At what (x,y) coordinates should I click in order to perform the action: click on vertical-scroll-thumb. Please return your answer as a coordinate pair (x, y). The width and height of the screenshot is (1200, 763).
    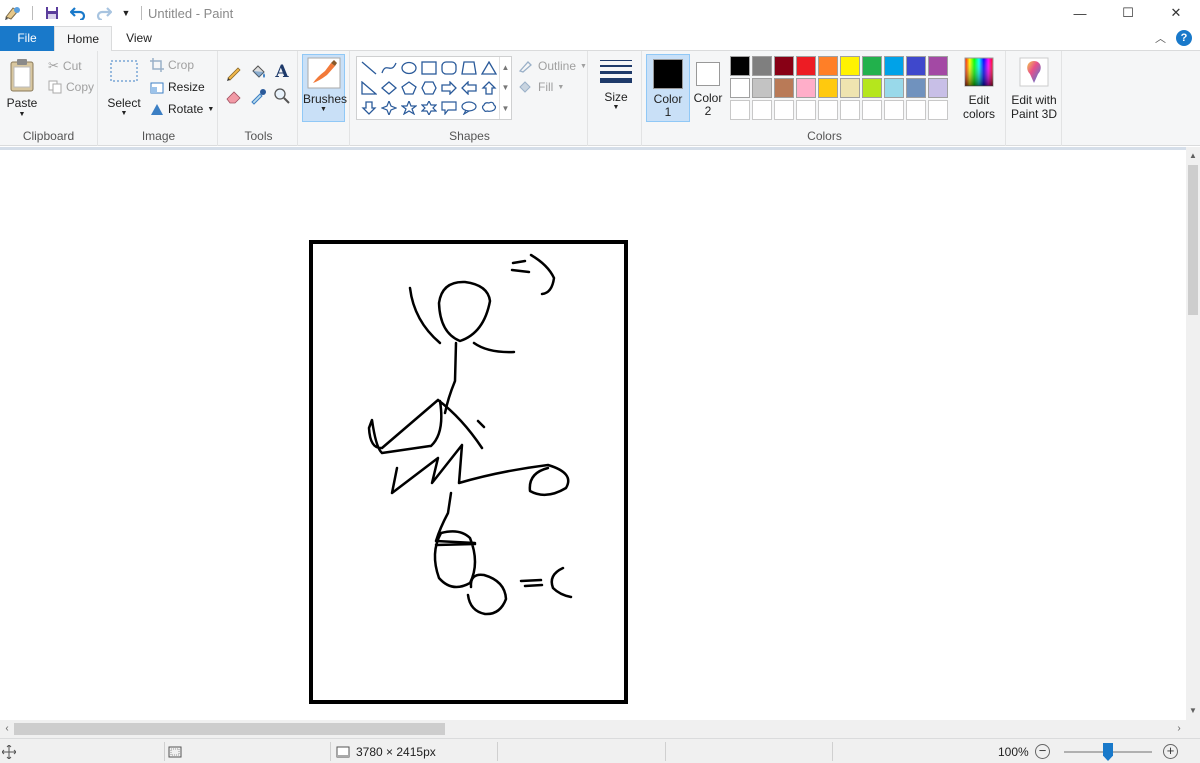
    Looking at the image, I should click on (1193, 240).